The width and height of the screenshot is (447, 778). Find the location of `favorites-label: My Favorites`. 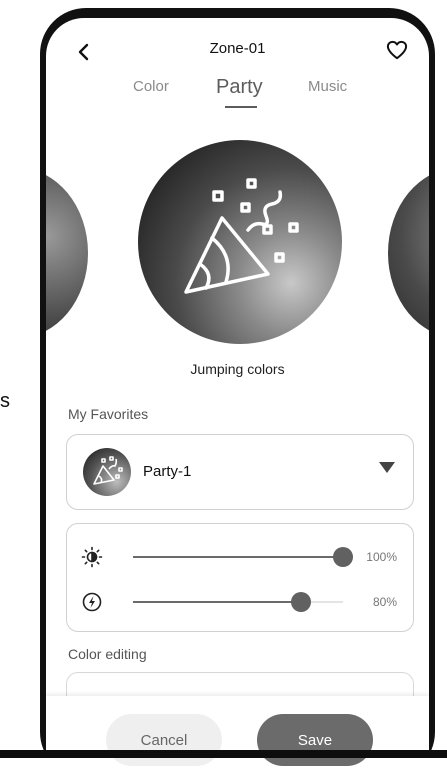

favorites-label: My Favorites is located at coordinates (108, 414).